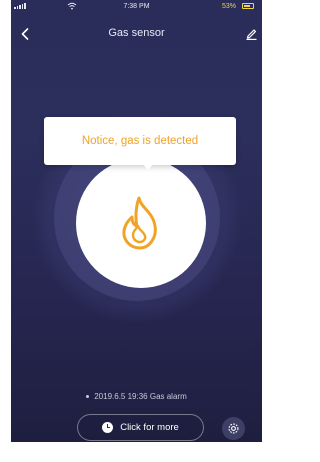 The width and height of the screenshot is (320, 462). What do you see at coordinates (108, 427) in the screenshot?
I see `clock-icon` at bounding box center [108, 427].